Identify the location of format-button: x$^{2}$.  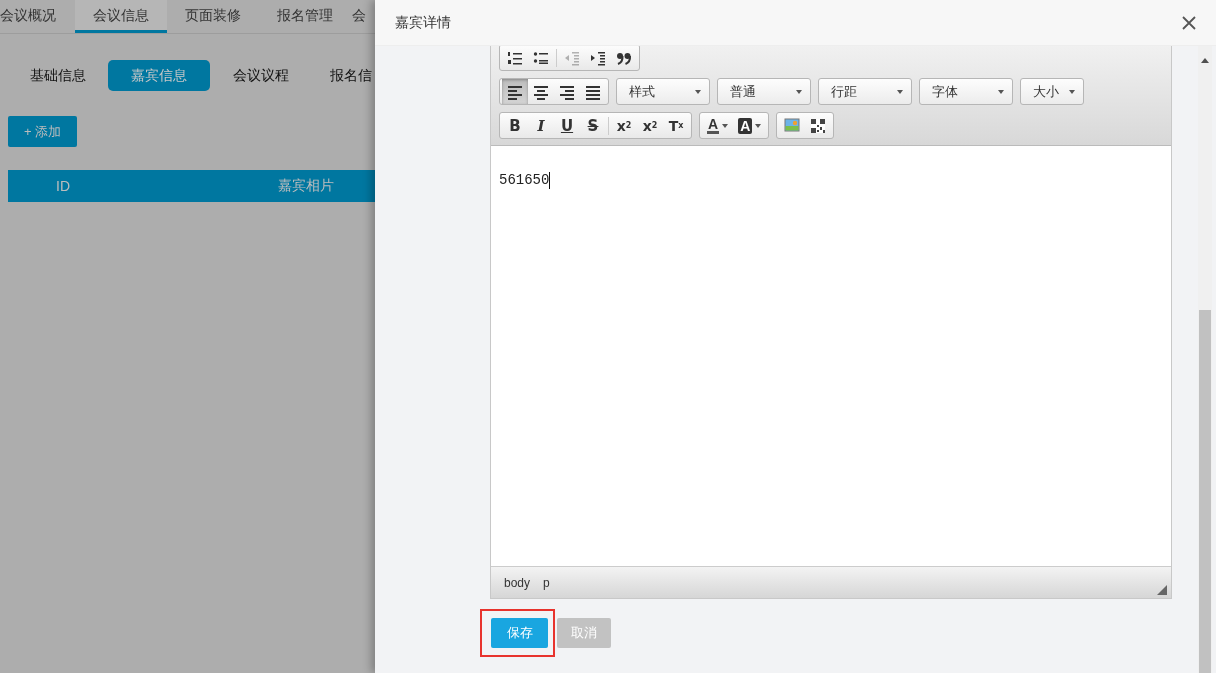
(650, 125).